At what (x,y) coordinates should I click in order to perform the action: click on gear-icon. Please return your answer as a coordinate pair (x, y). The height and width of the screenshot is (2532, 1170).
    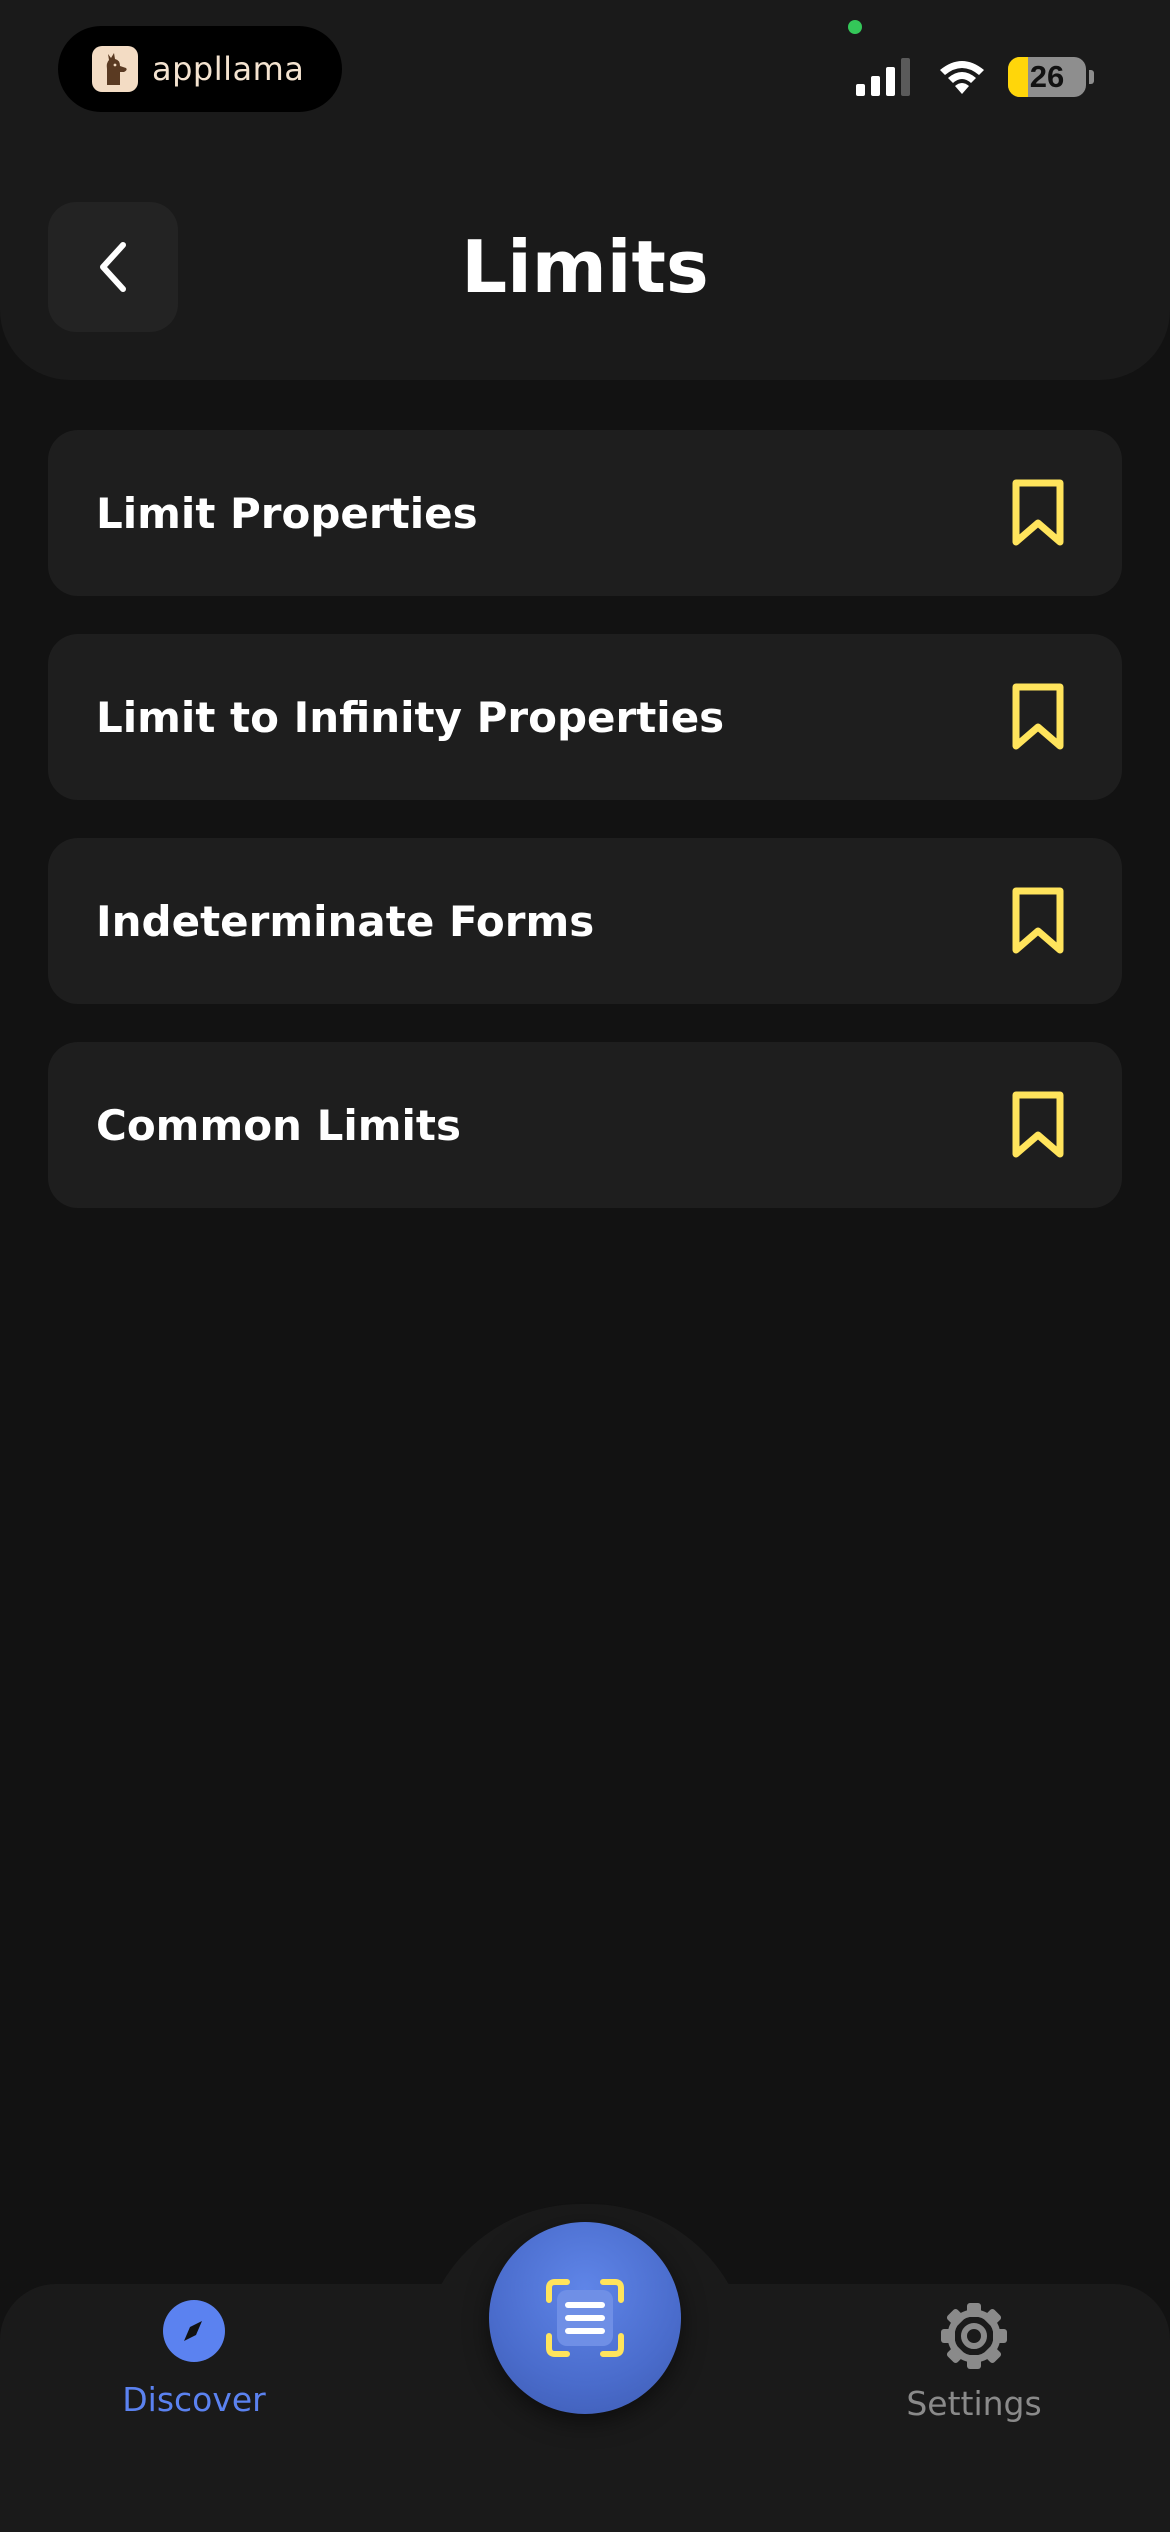
    Looking at the image, I should click on (974, 2336).